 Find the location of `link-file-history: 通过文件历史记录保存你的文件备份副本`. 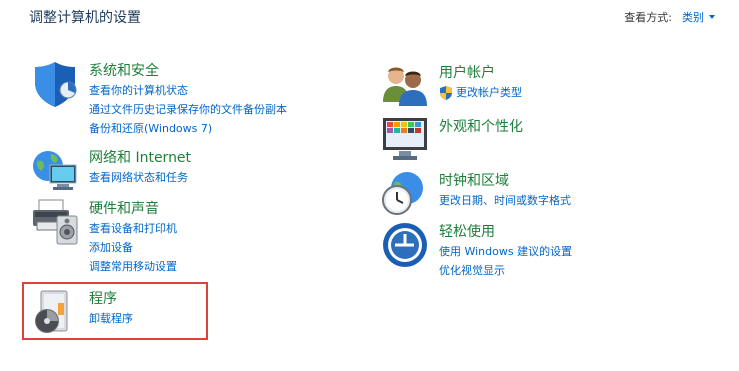

link-file-history: 通过文件历史记录保存你的文件备份副本 is located at coordinates (188, 109).